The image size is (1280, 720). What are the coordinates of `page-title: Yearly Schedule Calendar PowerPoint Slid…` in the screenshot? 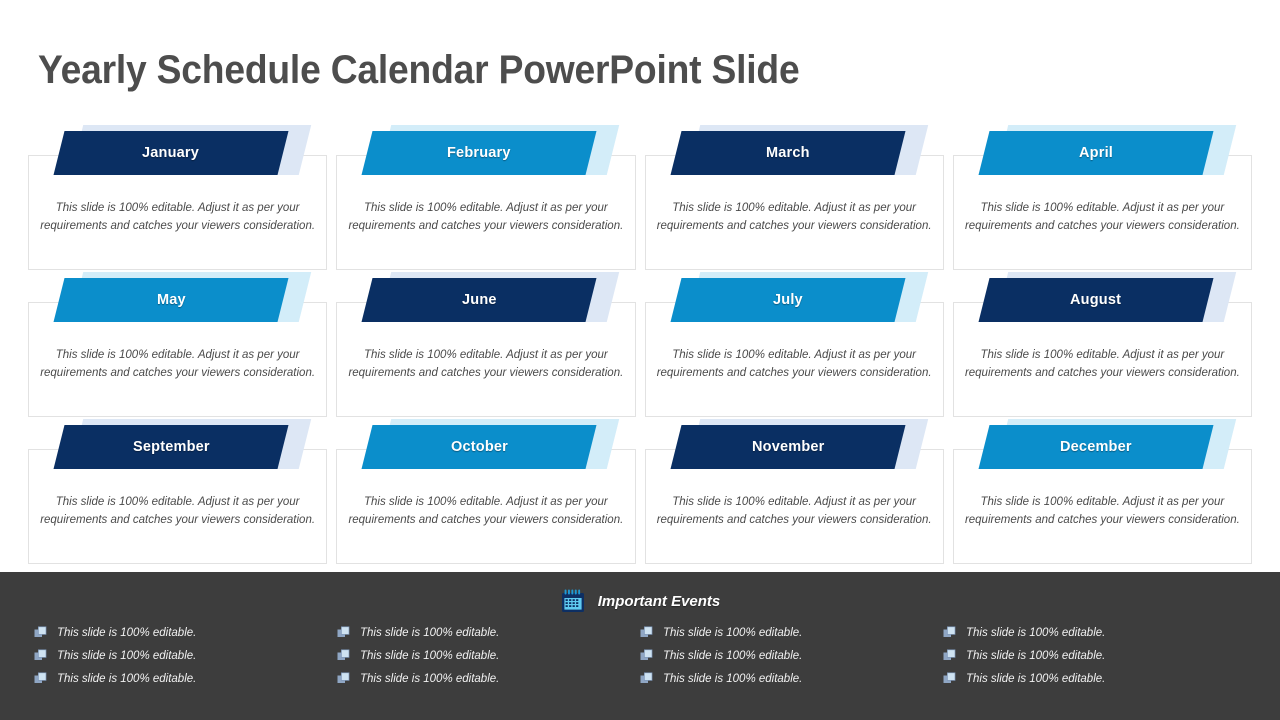 It's located at (419, 70).